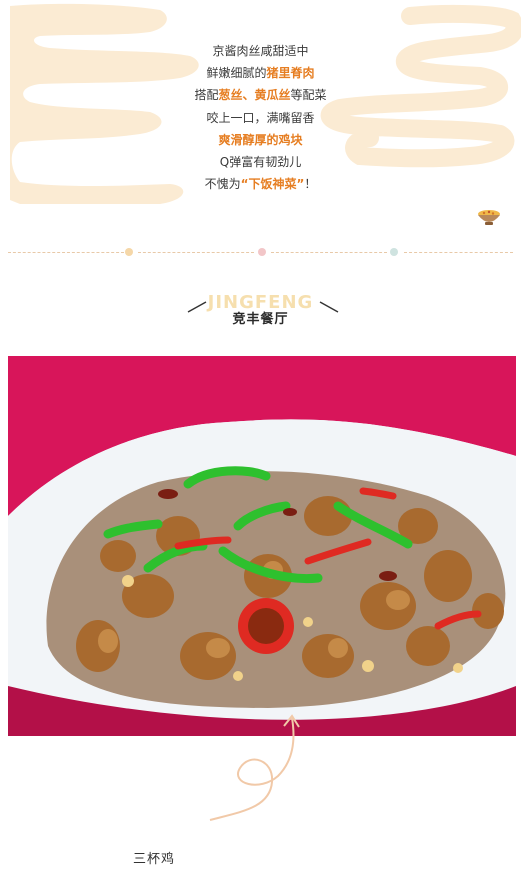  What do you see at coordinates (254, 95) in the screenshot?
I see `highlight-garnish: 葱丝、黄瓜丝` at bounding box center [254, 95].